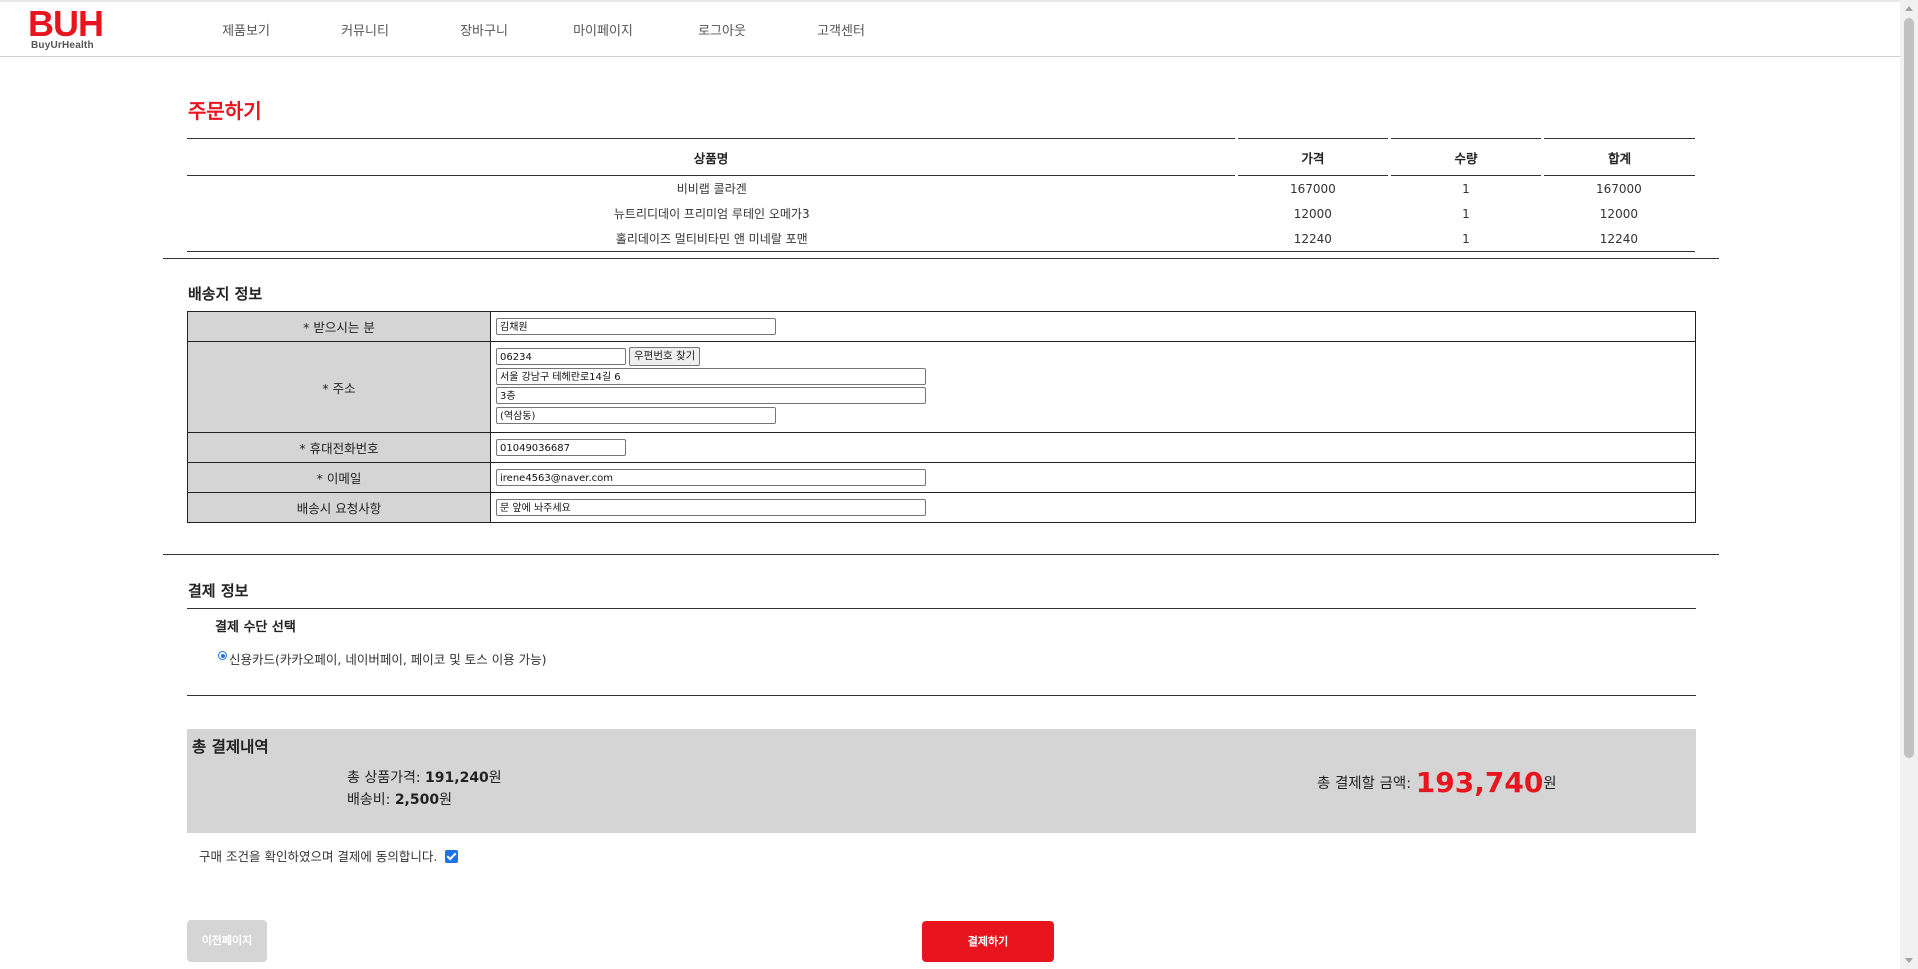 The width and height of the screenshot is (1918, 969). What do you see at coordinates (941, 189) in the screenshot?
I see `table-row: 비비랩 콜라겐 167000 1 167000` at bounding box center [941, 189].